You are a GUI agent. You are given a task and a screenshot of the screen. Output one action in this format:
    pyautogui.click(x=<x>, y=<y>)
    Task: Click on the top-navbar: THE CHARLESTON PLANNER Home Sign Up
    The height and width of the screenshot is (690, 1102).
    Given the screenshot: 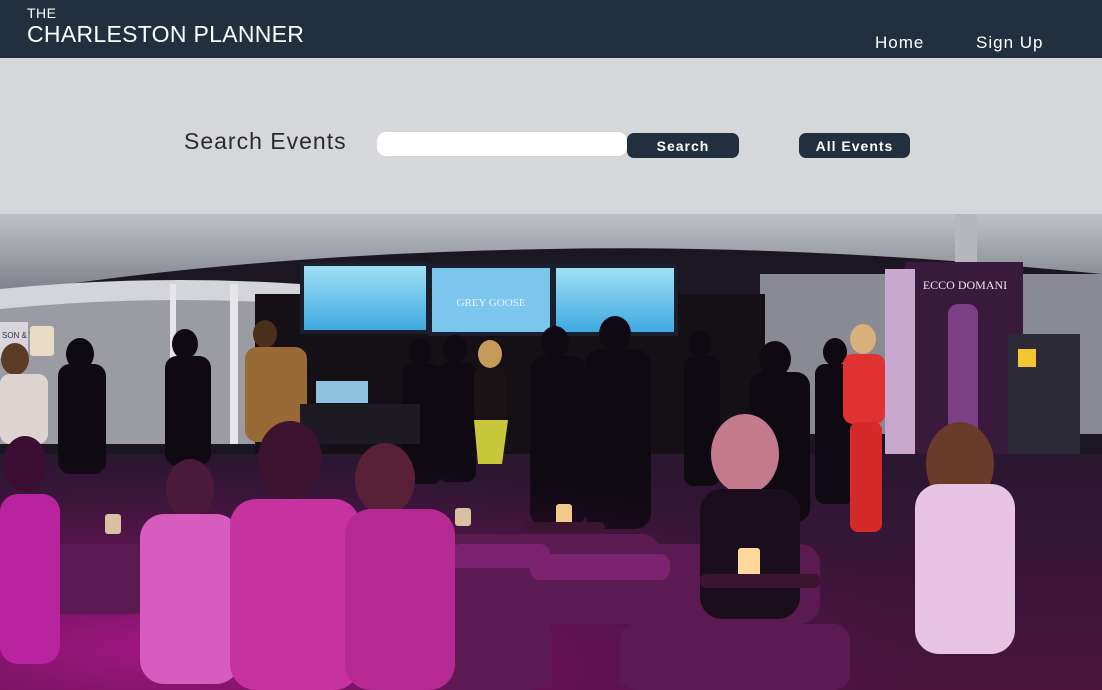 What is the action you would take?
    pyautogui.click(x=551, y=29)
    